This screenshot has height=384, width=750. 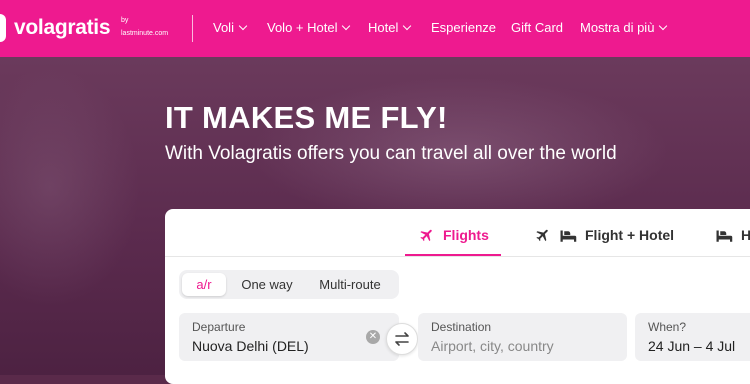 I want to click on nav-divider, so click(x=192, y=28).